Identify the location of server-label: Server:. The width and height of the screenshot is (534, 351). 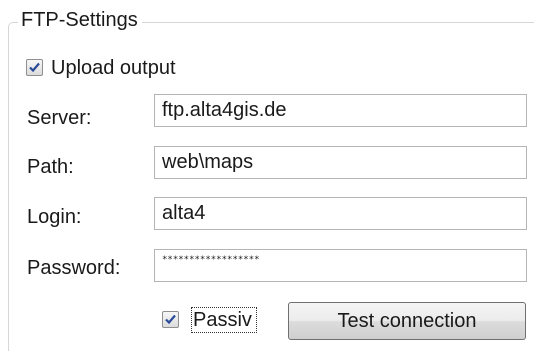
(59, 118).